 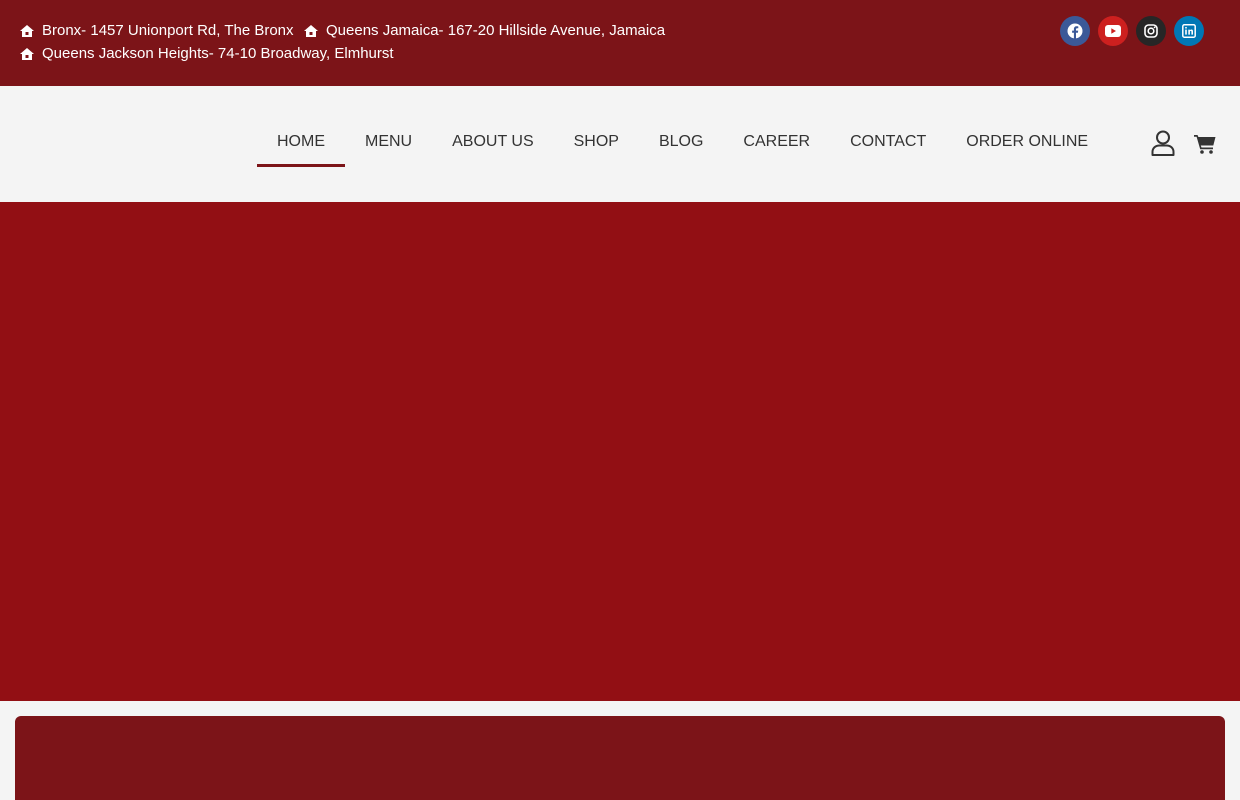 I want to click on linkedin-icon, so click(x=1189, y=31).